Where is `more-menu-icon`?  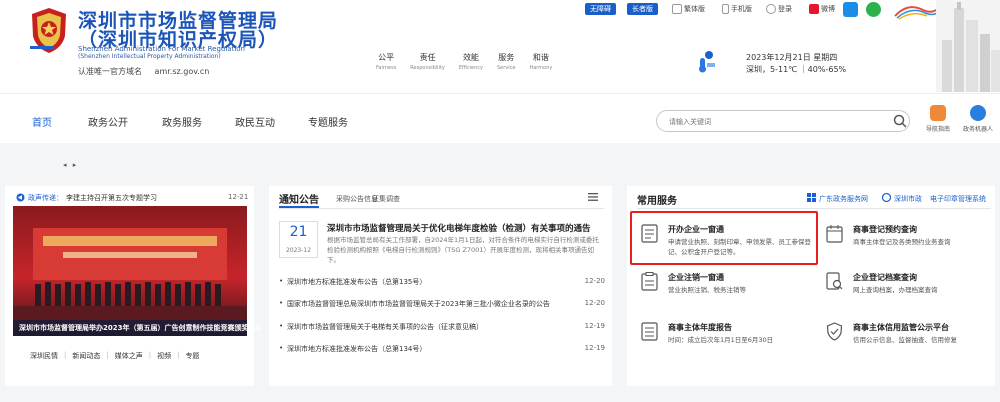
more-menu-icon is located at coordinates (593, 197).